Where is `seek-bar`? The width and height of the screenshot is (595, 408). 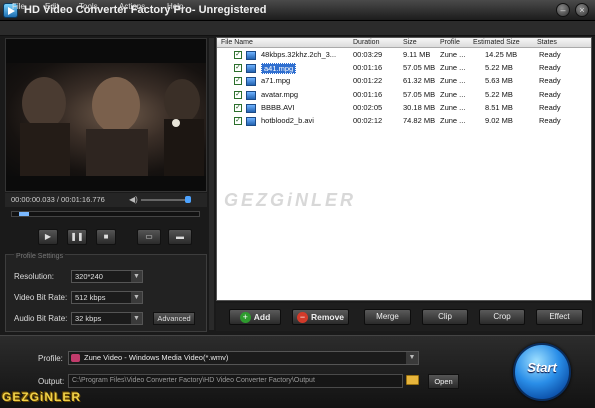
seek-bar is located at coordinates (105, 214).